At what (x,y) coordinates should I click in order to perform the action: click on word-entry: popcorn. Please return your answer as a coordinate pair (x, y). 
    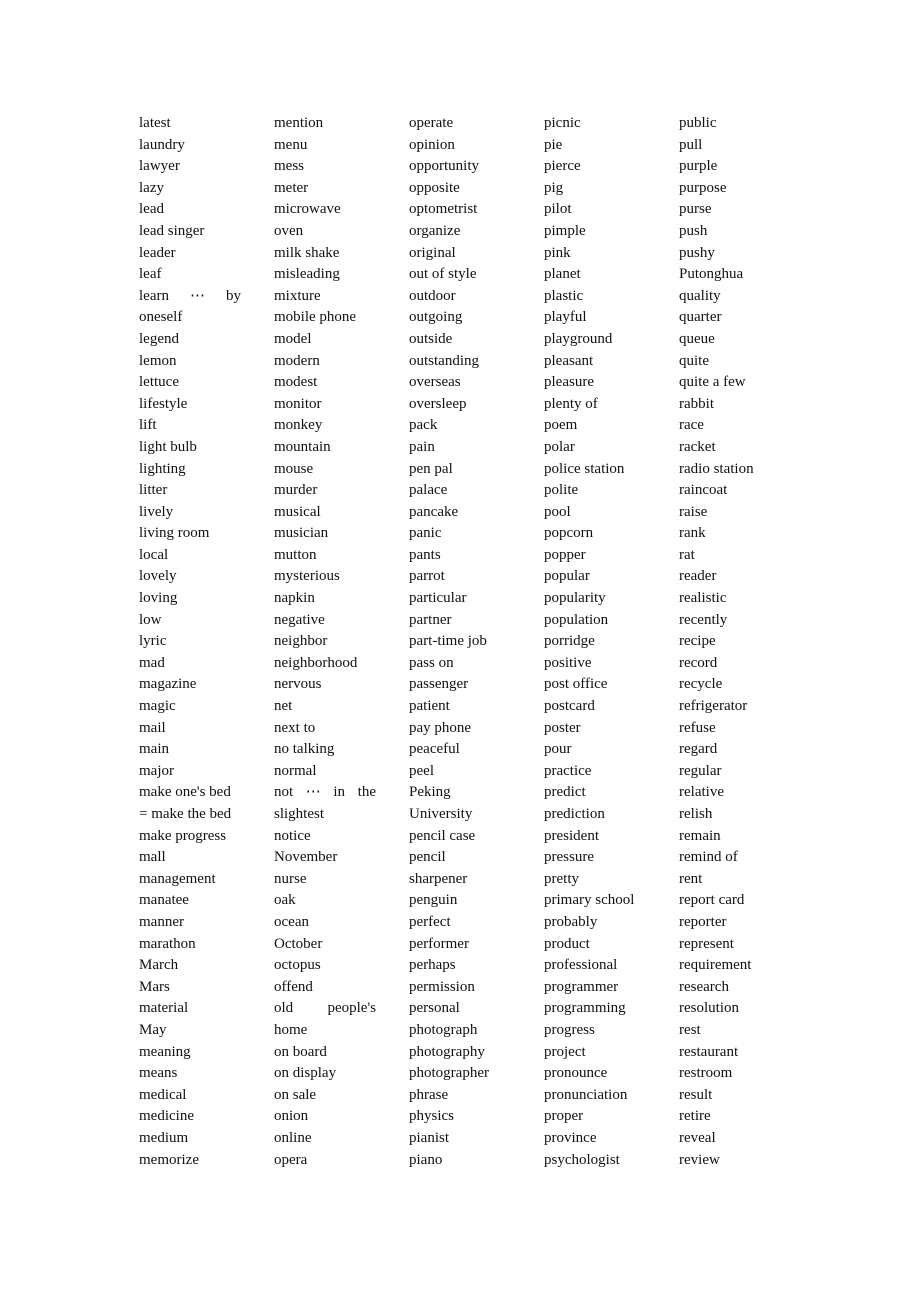
    Looking at the image, I should click on (569, 533).